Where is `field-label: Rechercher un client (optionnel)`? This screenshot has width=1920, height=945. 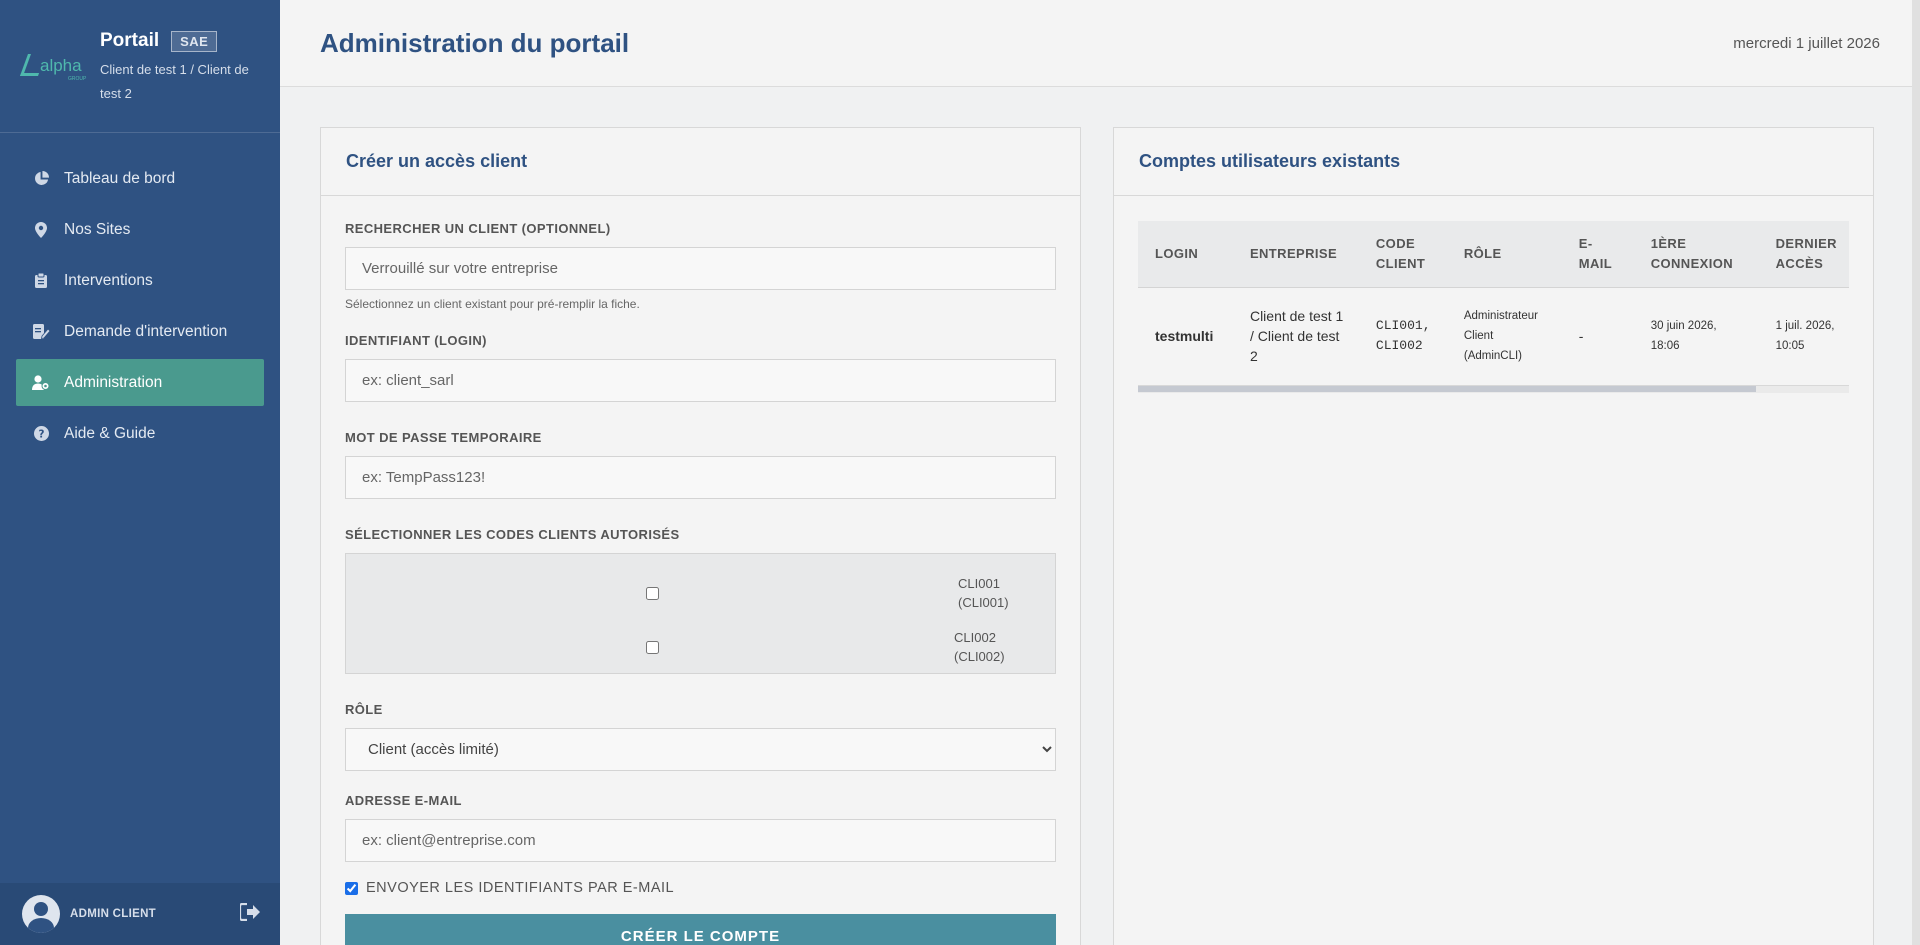 field-label: Rechercher un client (optionnel) is located at coordinates (478, 228).